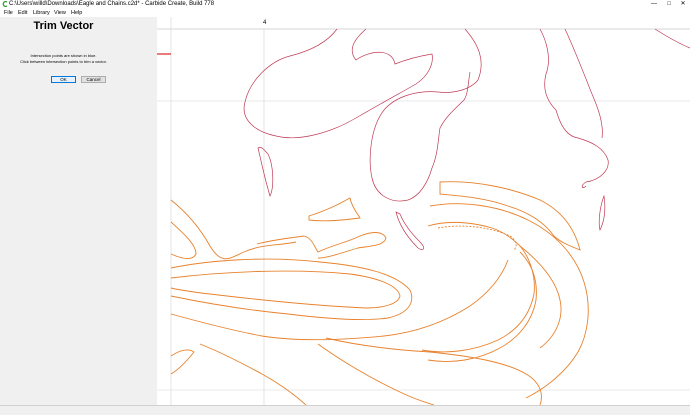 The image size is (690, 415). What do you see at coordinates (683, 4) in the screenshot?
I see `close-button: ✕` at bounding box center [683, 4].